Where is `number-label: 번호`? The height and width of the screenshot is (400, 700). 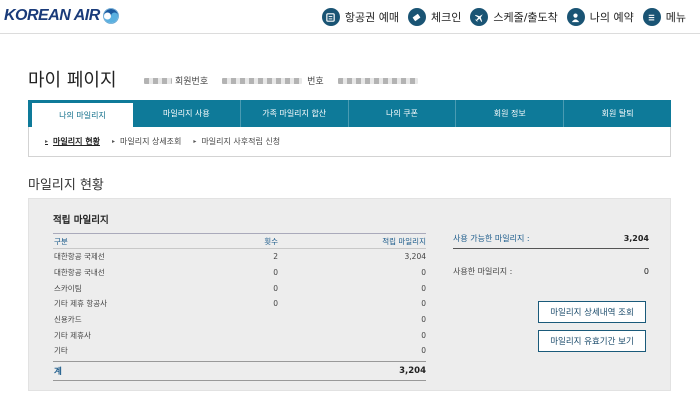 number-label: 번호 is located at coordinates (315, 82).